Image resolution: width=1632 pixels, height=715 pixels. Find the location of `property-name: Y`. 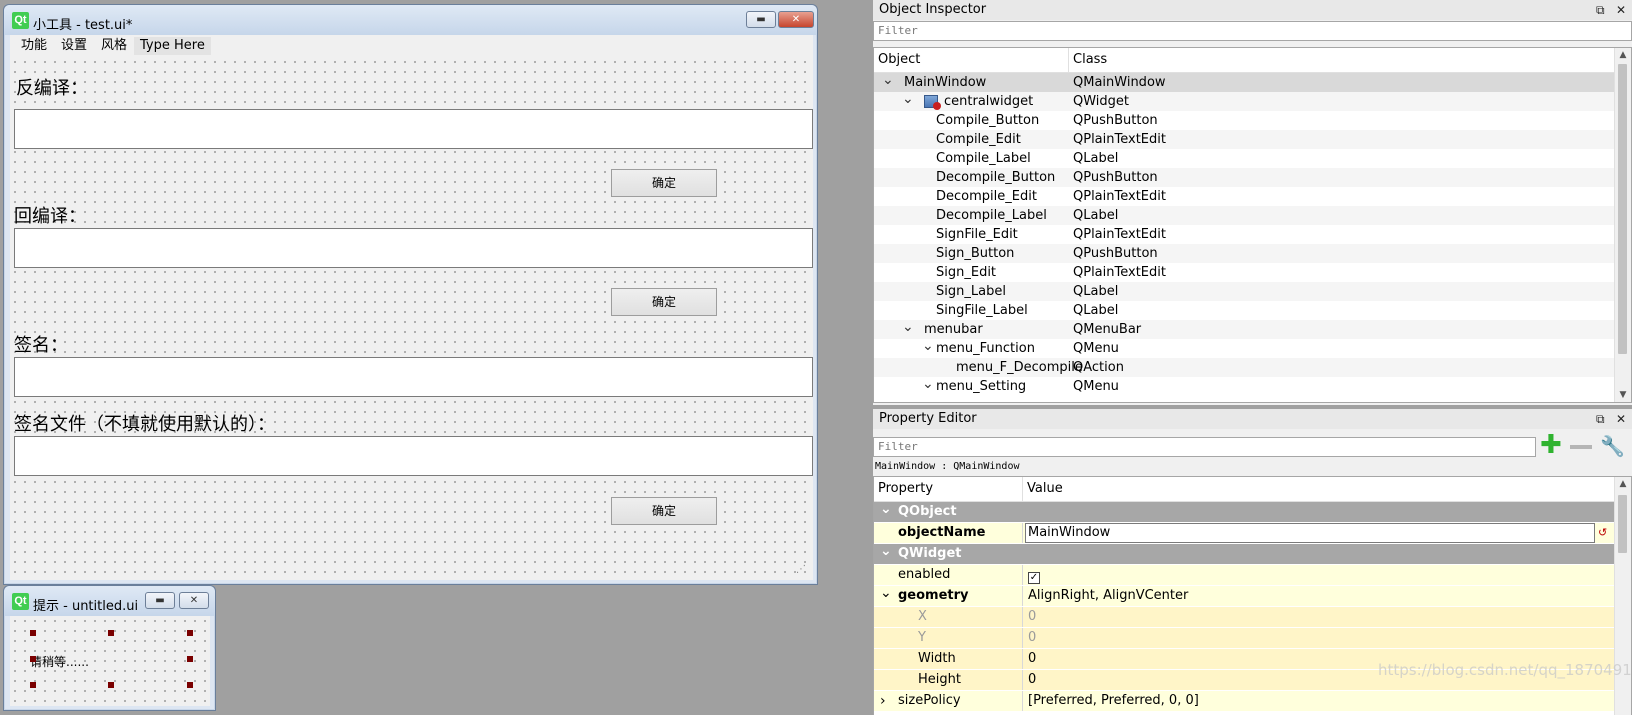

property-name: Y is located at coordinates (922, 637).